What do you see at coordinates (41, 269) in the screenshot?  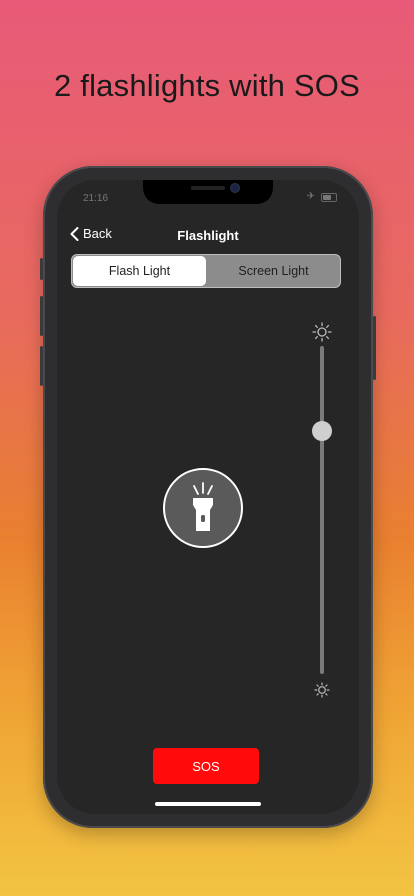 I see `mute-switch` at bounding box center [41, 269].